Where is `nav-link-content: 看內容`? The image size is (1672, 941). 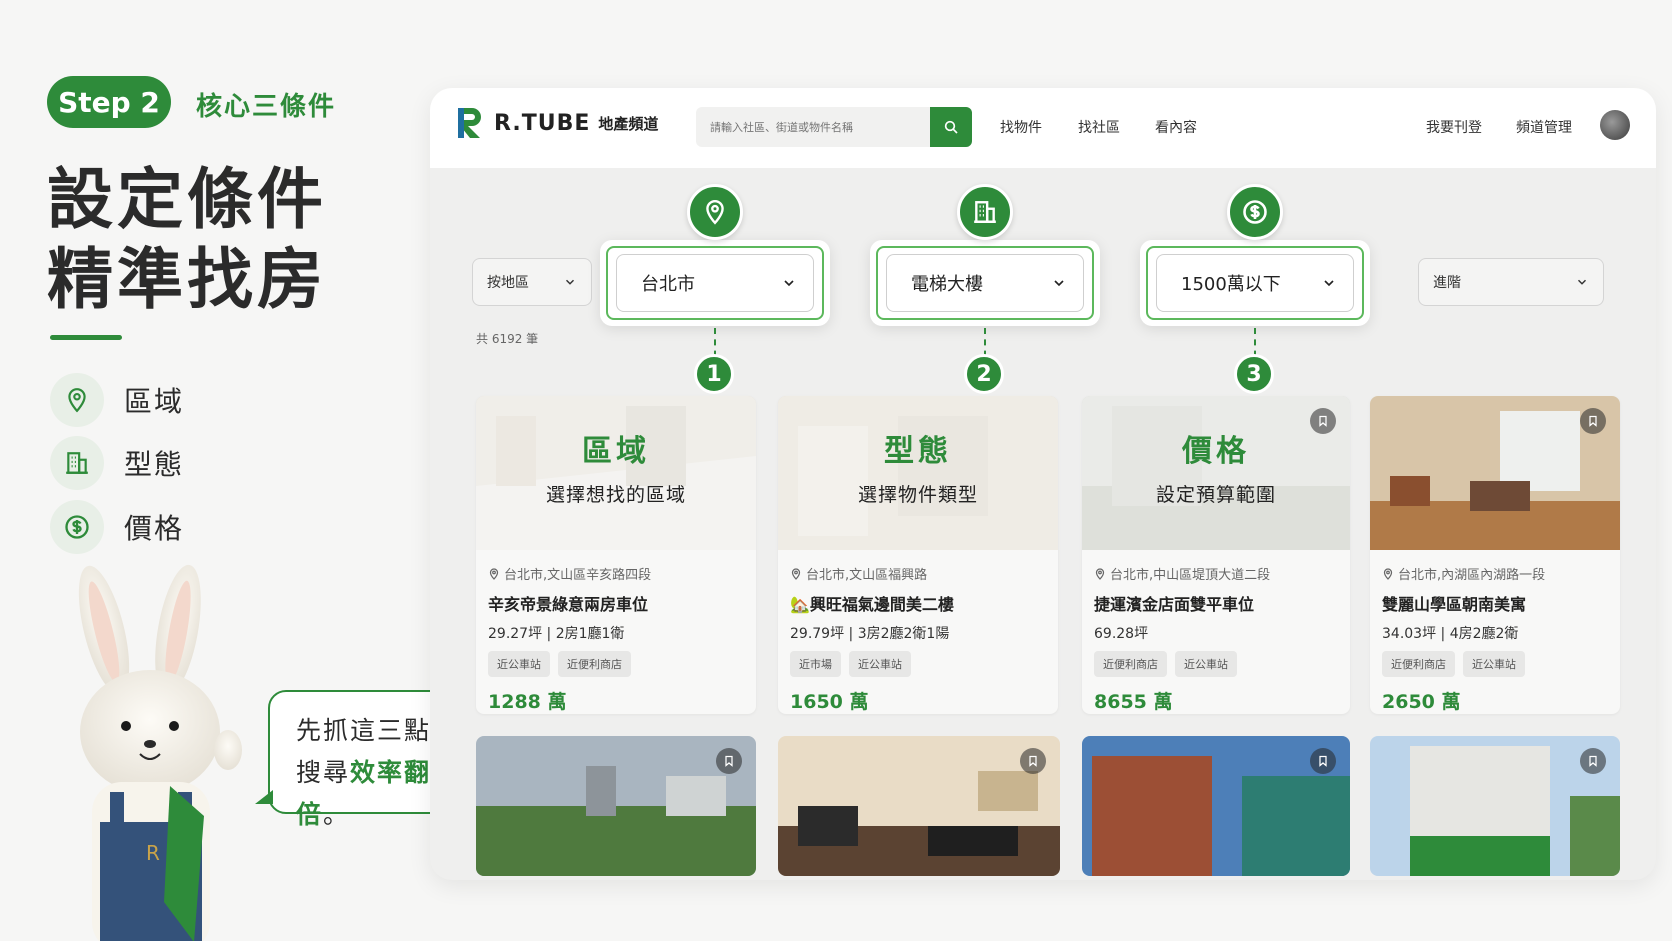 nav-link-content: 看內容 is located at coordinates (1176, 127).